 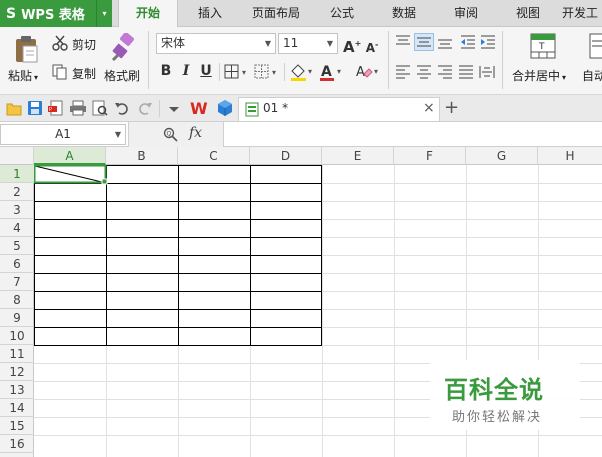 I want to click on quick-access-toolbar: P W 01 * × +, so click(x=301, y=108).